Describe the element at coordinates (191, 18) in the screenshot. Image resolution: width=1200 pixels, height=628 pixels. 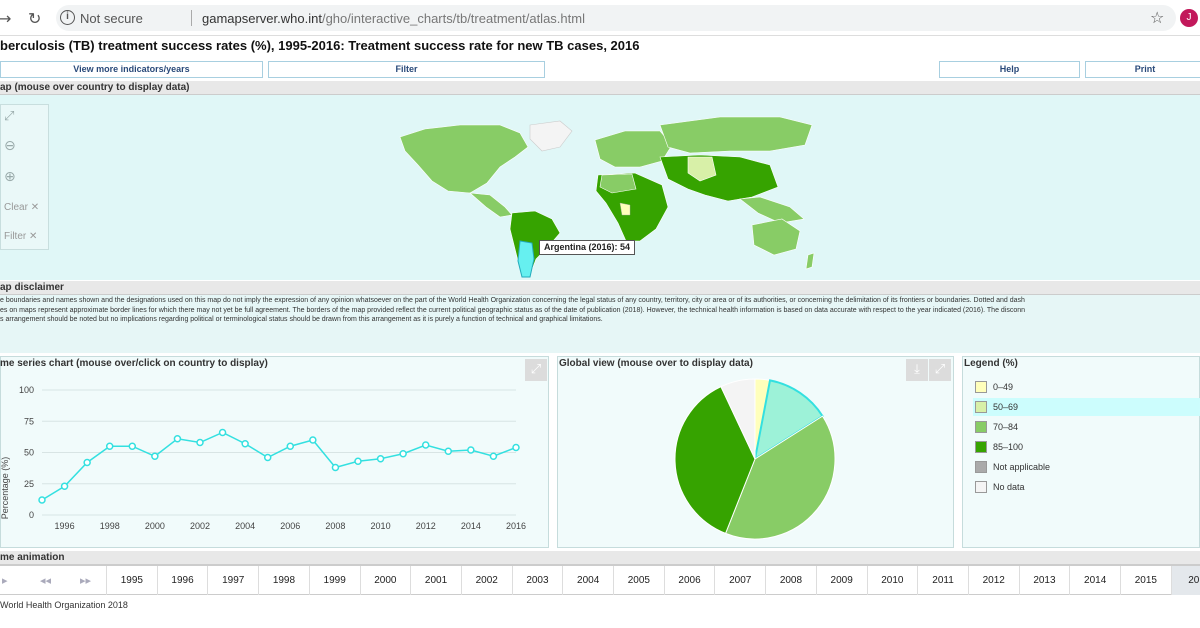
I see `separator` at that location.